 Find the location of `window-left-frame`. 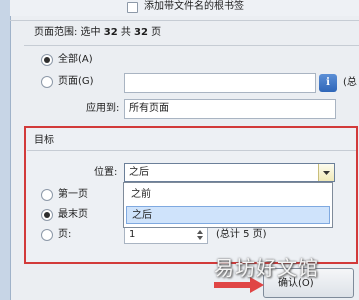

window-left-frame is located at coordinates (5, 150).